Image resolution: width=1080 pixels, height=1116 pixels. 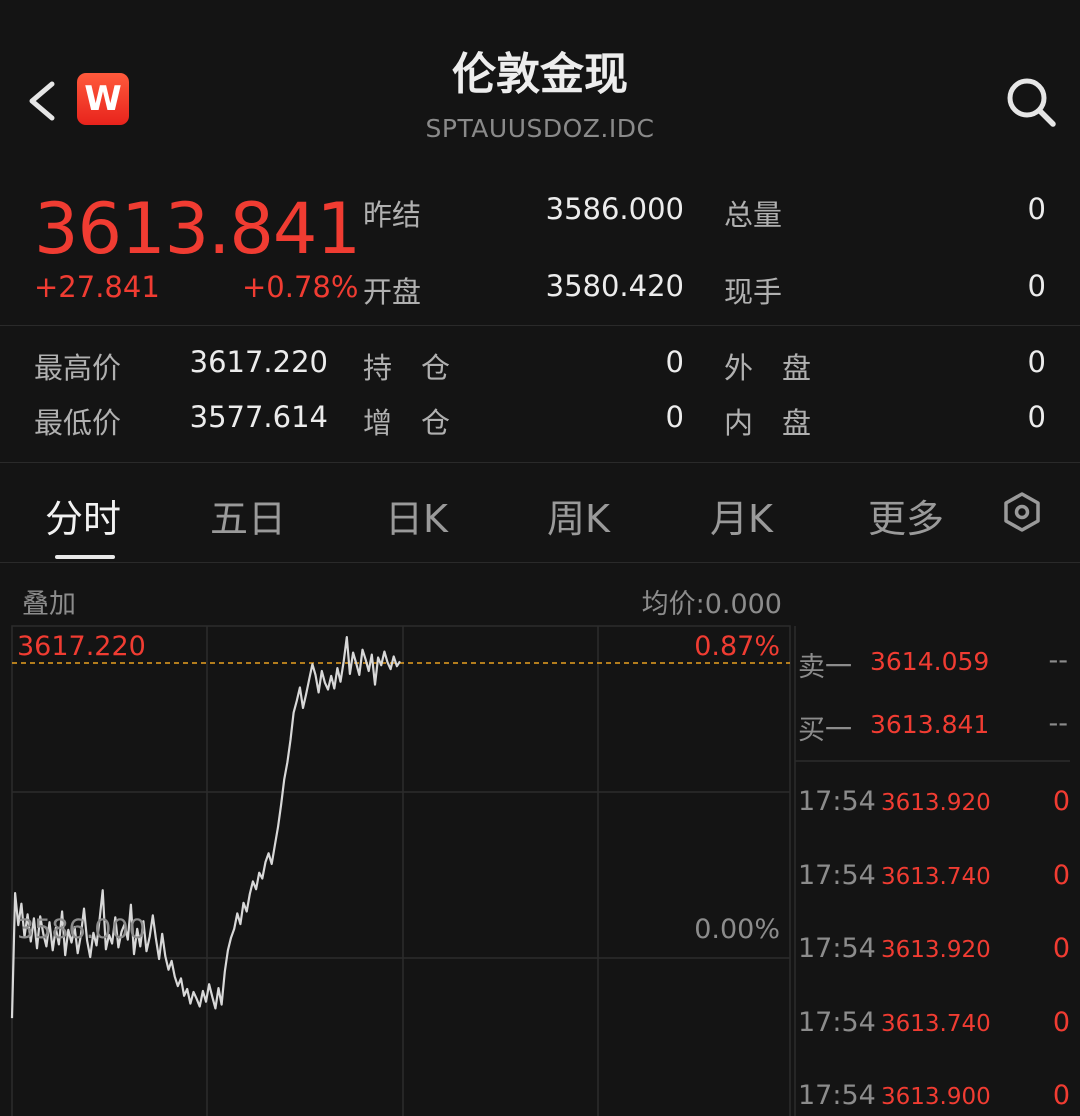 What do you see at coordinates (930, 661) in the screenshot?
I see `sell1-price: 3614.059` at bounding box center [930, 661].